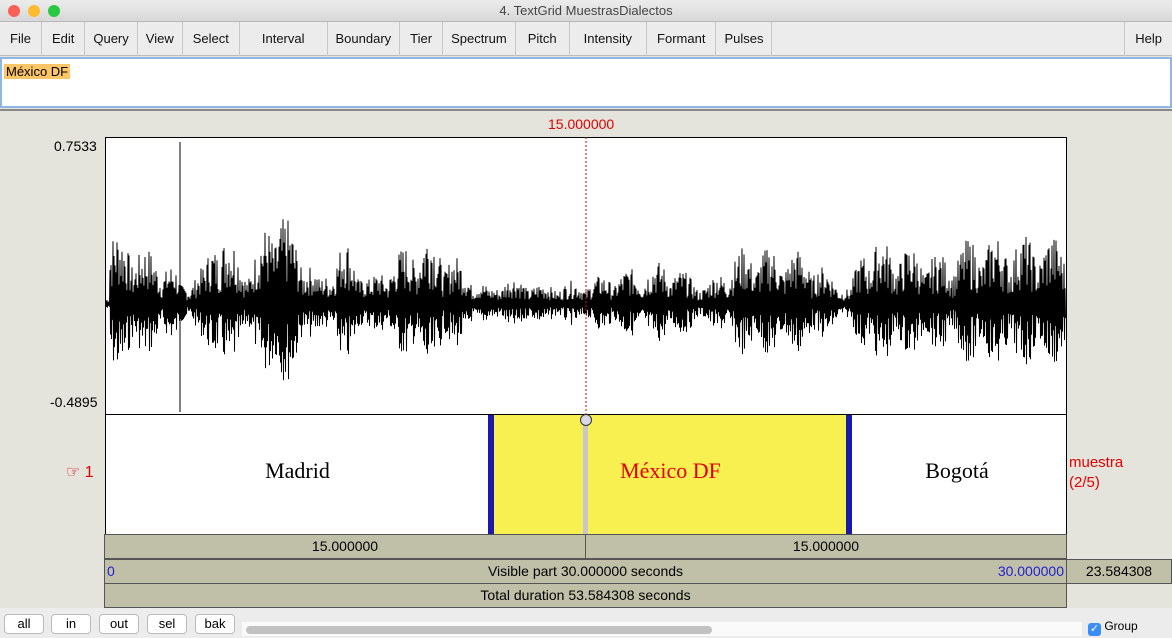  Describe the element at coordinates (1094, 629) in the screenshot. I see `checkmark-icon: ✓` at that location.